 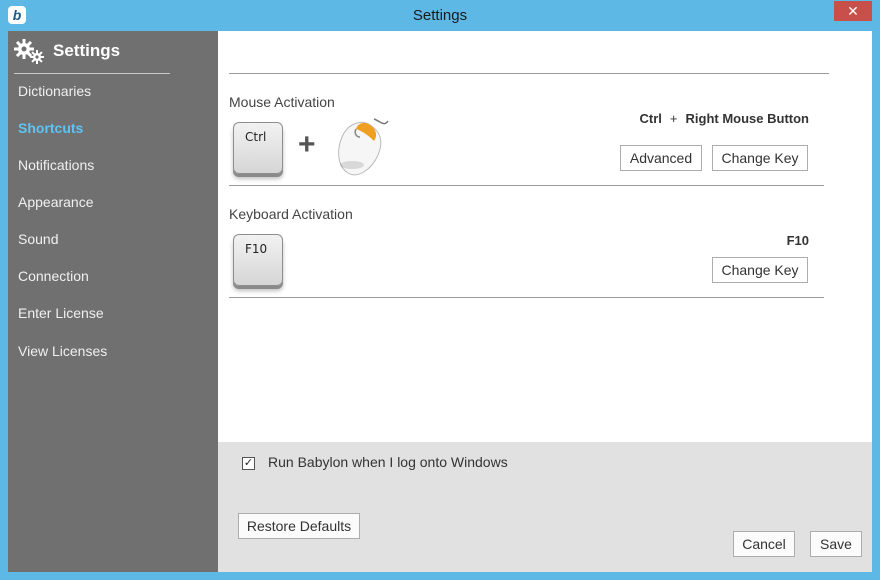 What do you see at coordinates (673, 118) in the screenshot?
I see `mouse-shortcut-plus: +` at bounding box center [673, 118].